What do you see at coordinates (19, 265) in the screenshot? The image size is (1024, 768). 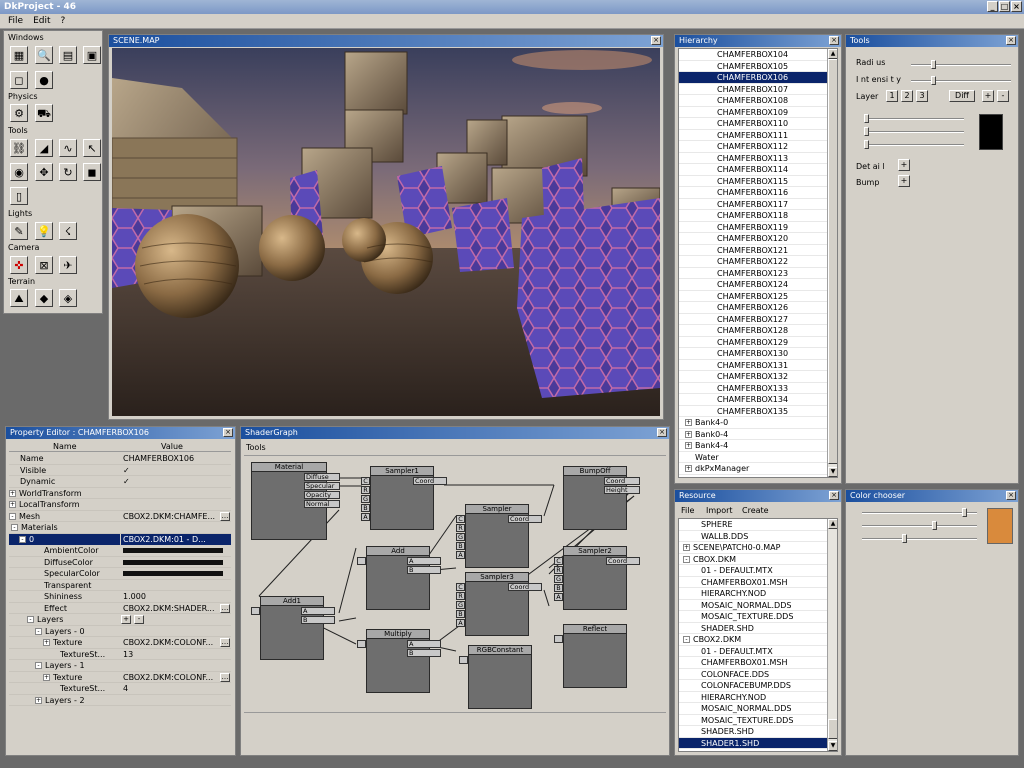 I see `camera-target-icon: ✜` at bounding box center [19, 265].